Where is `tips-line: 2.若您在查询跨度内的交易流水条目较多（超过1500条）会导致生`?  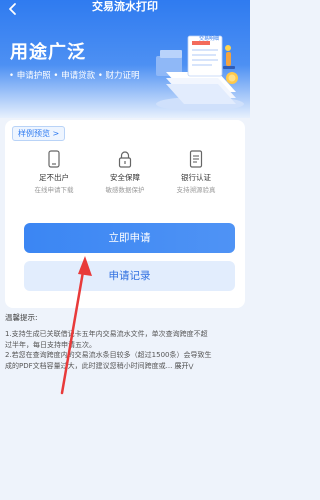 tips-line: 2.若您在查询跨度内的交易流水条目较多（超过1500条）会导致生 is located at coordinates (108, 355).